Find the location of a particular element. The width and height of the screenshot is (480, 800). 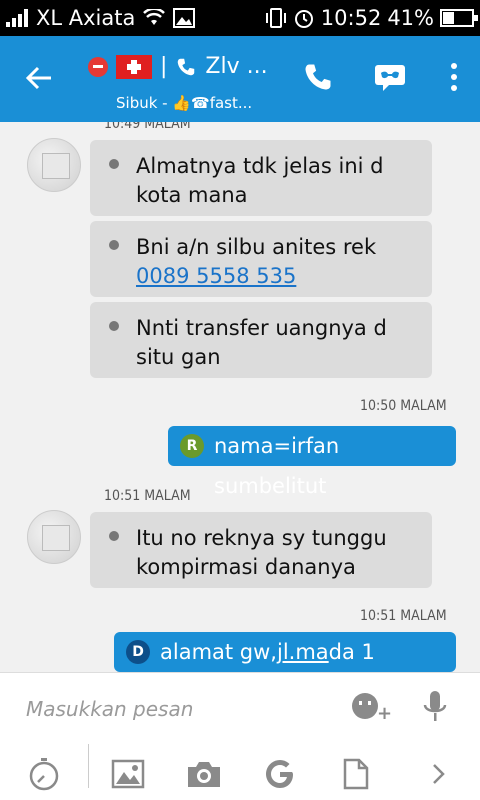

message-bubble-outgoing: D alamat gw,jl.mada 1 rt.007 is located at coordinates (285, 652).